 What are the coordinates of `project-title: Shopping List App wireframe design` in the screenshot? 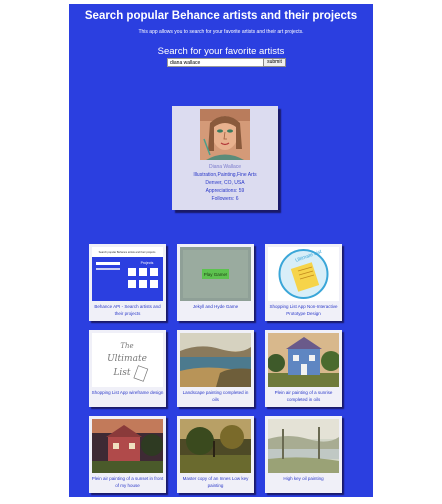 It's located at (127, 392).